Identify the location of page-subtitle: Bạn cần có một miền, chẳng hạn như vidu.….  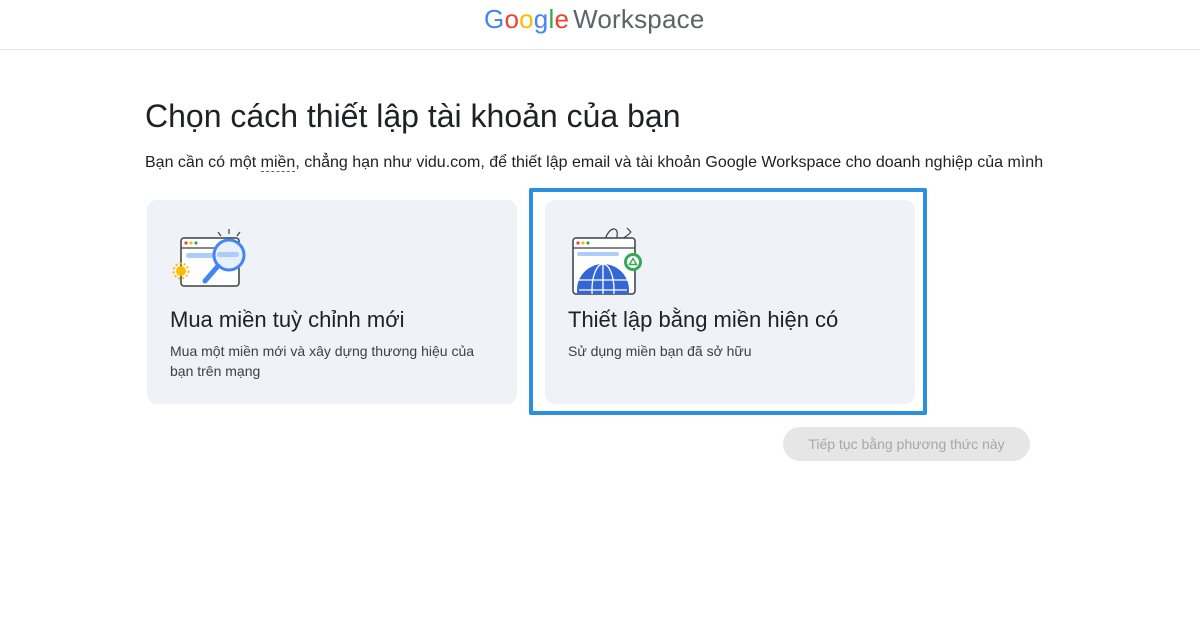
(594, 163).